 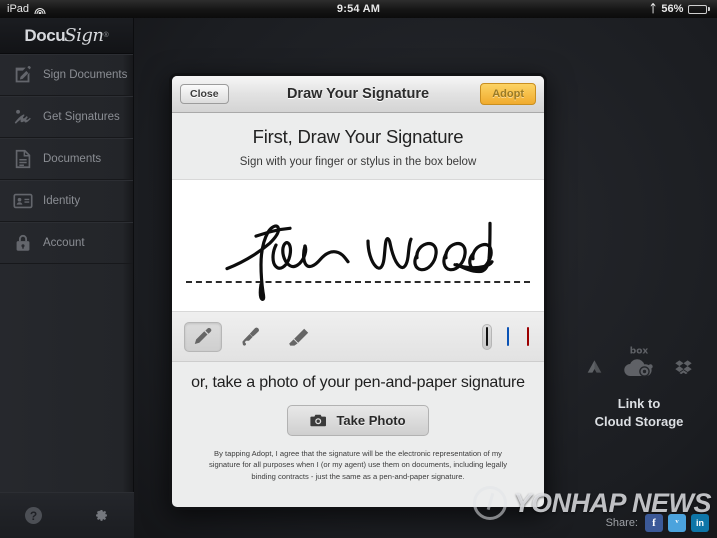 I want to click on signature-canvas, so click(x=358, y=245).